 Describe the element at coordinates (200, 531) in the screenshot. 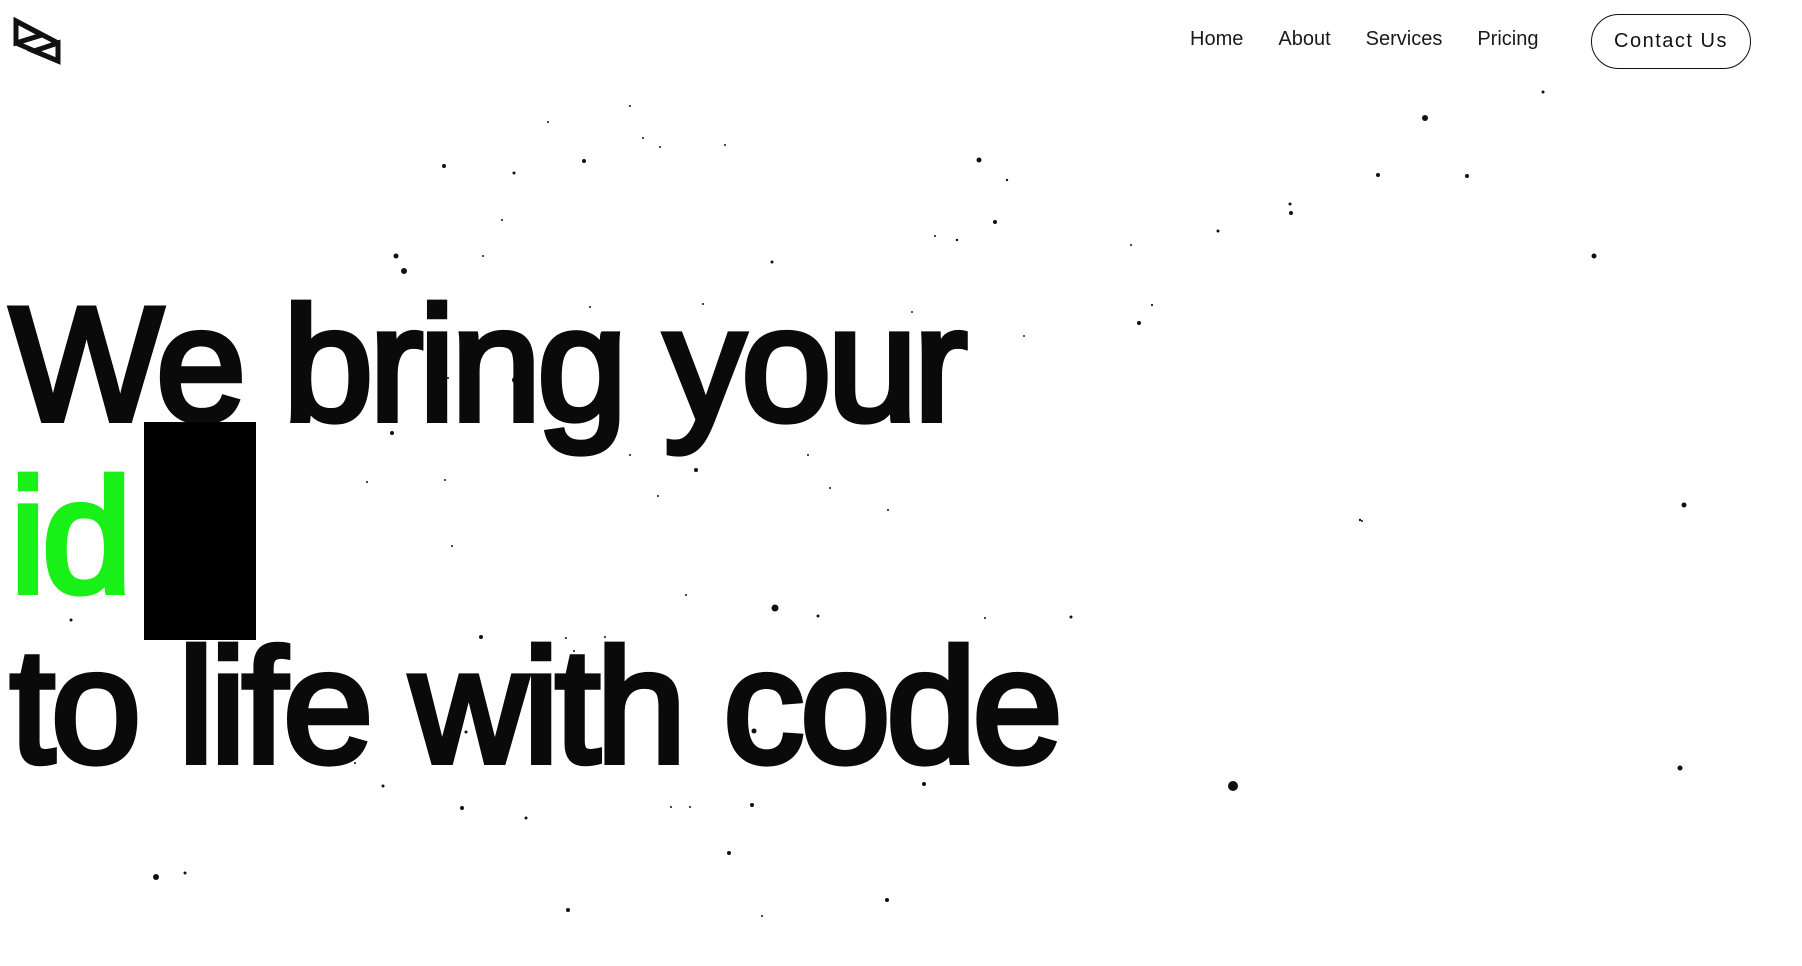

I see `typing-cursor-block` at that location.